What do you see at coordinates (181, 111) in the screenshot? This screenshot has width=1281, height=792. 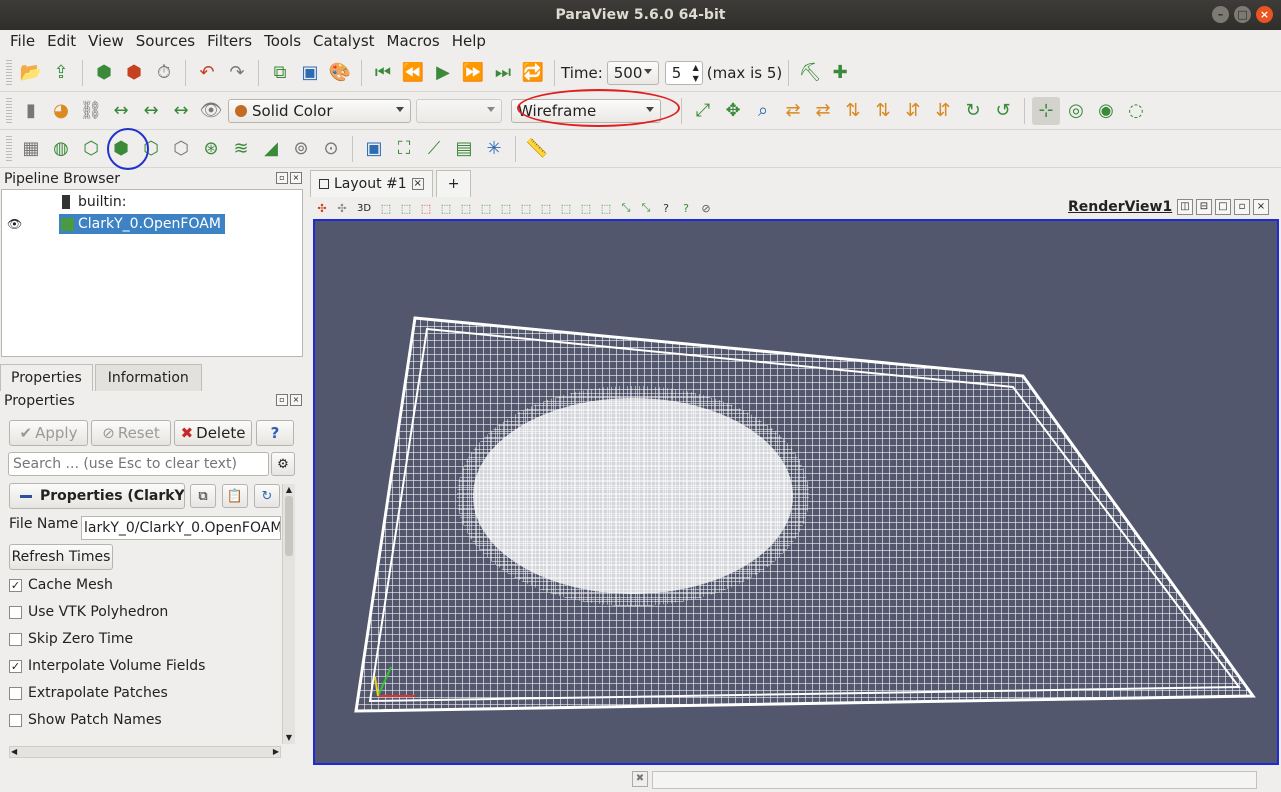 I see `rescale-visible-icon: ↔` at bounding box center [181, 111].